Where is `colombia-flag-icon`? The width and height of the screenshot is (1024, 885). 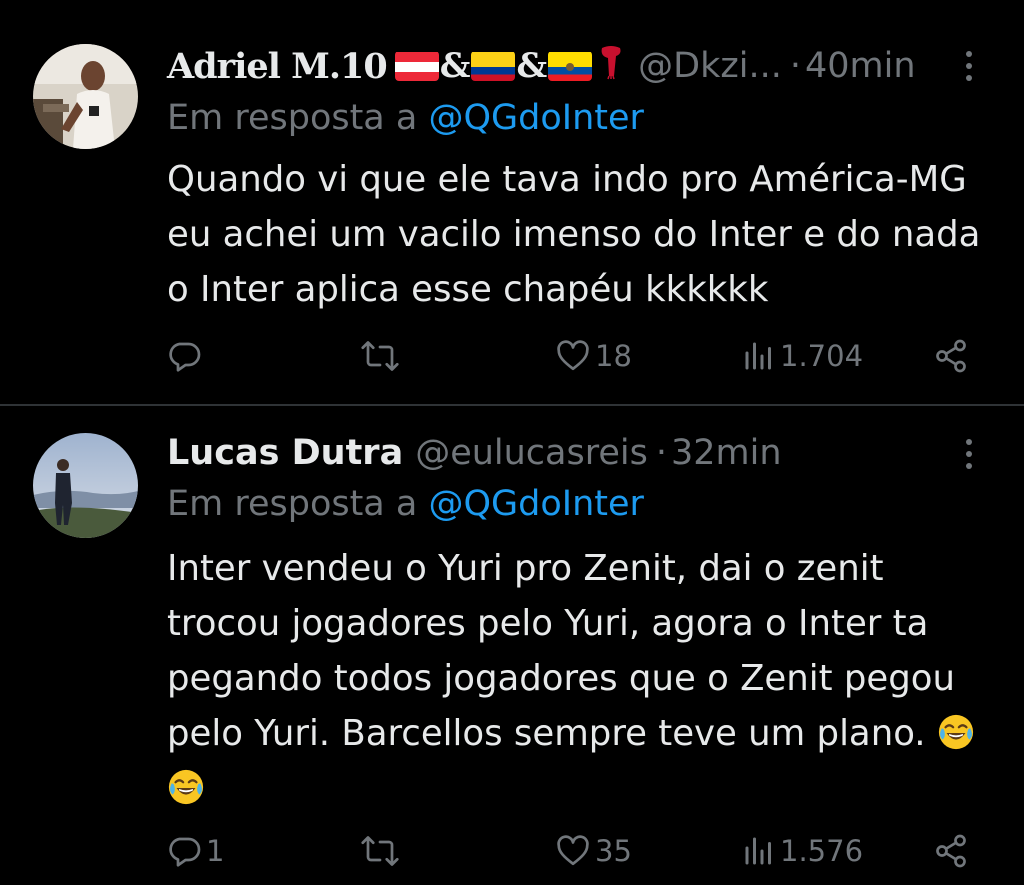 colombia-flag-icon is located at coordinates (493, 66).